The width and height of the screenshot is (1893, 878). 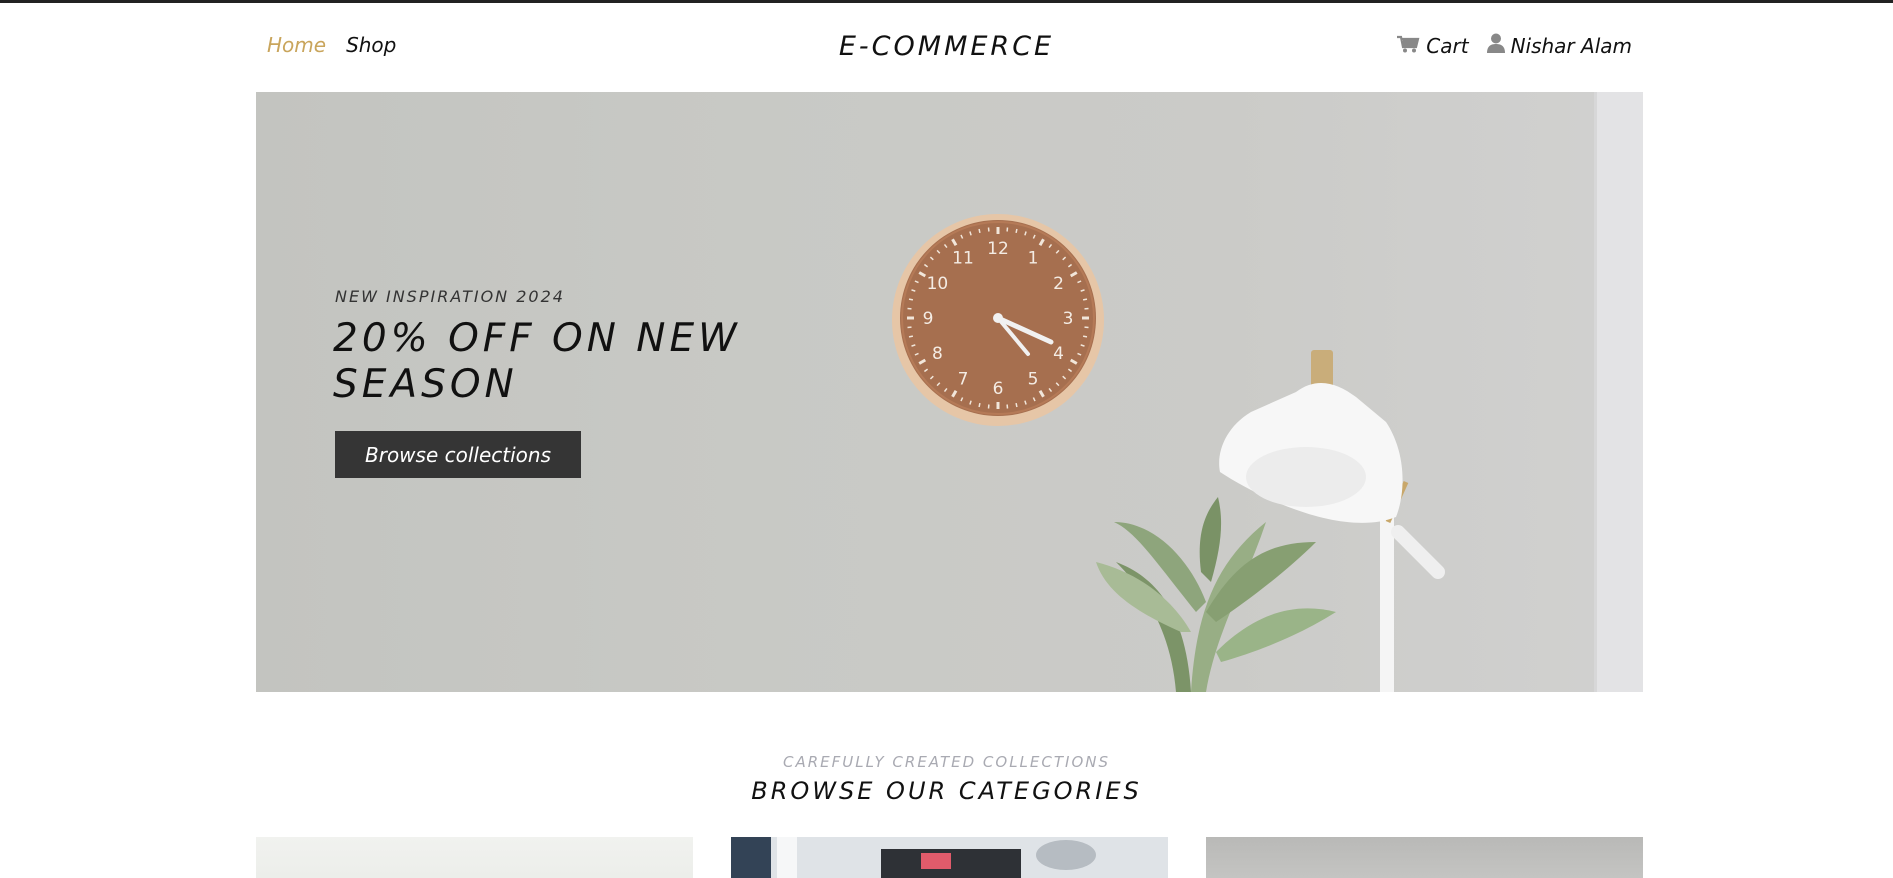 I want to click on clock-numeral: 10, so click(x=938, y=284).